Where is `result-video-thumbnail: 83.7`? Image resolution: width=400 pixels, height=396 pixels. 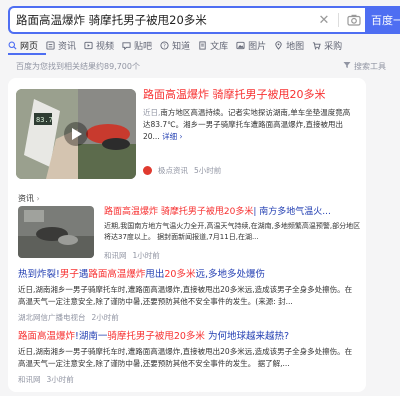 result-video-thumbnail: 83.7 is located at coordinates (76, 134).